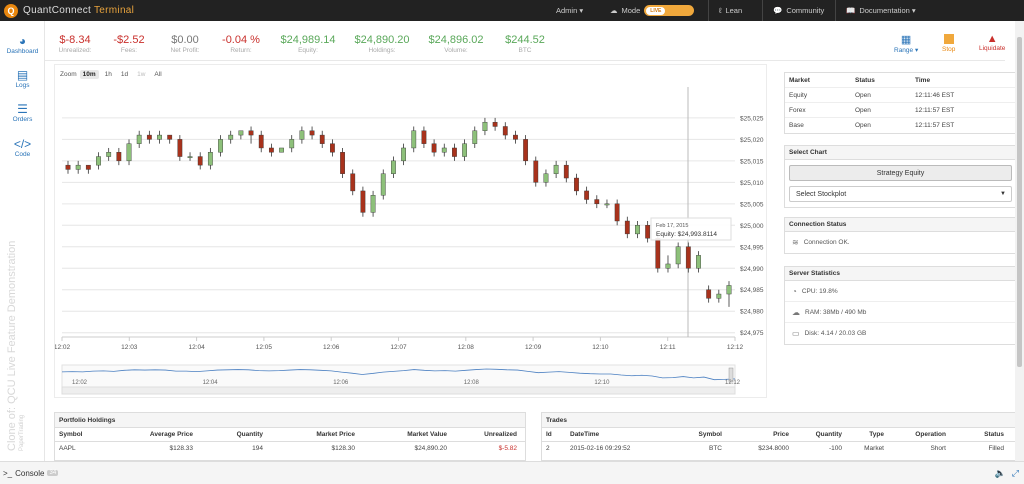  What do you see at coordinates (22, 85) in the screenshot?
I see `sidebar-item-label: Logs` at bounding box center [22, 85].